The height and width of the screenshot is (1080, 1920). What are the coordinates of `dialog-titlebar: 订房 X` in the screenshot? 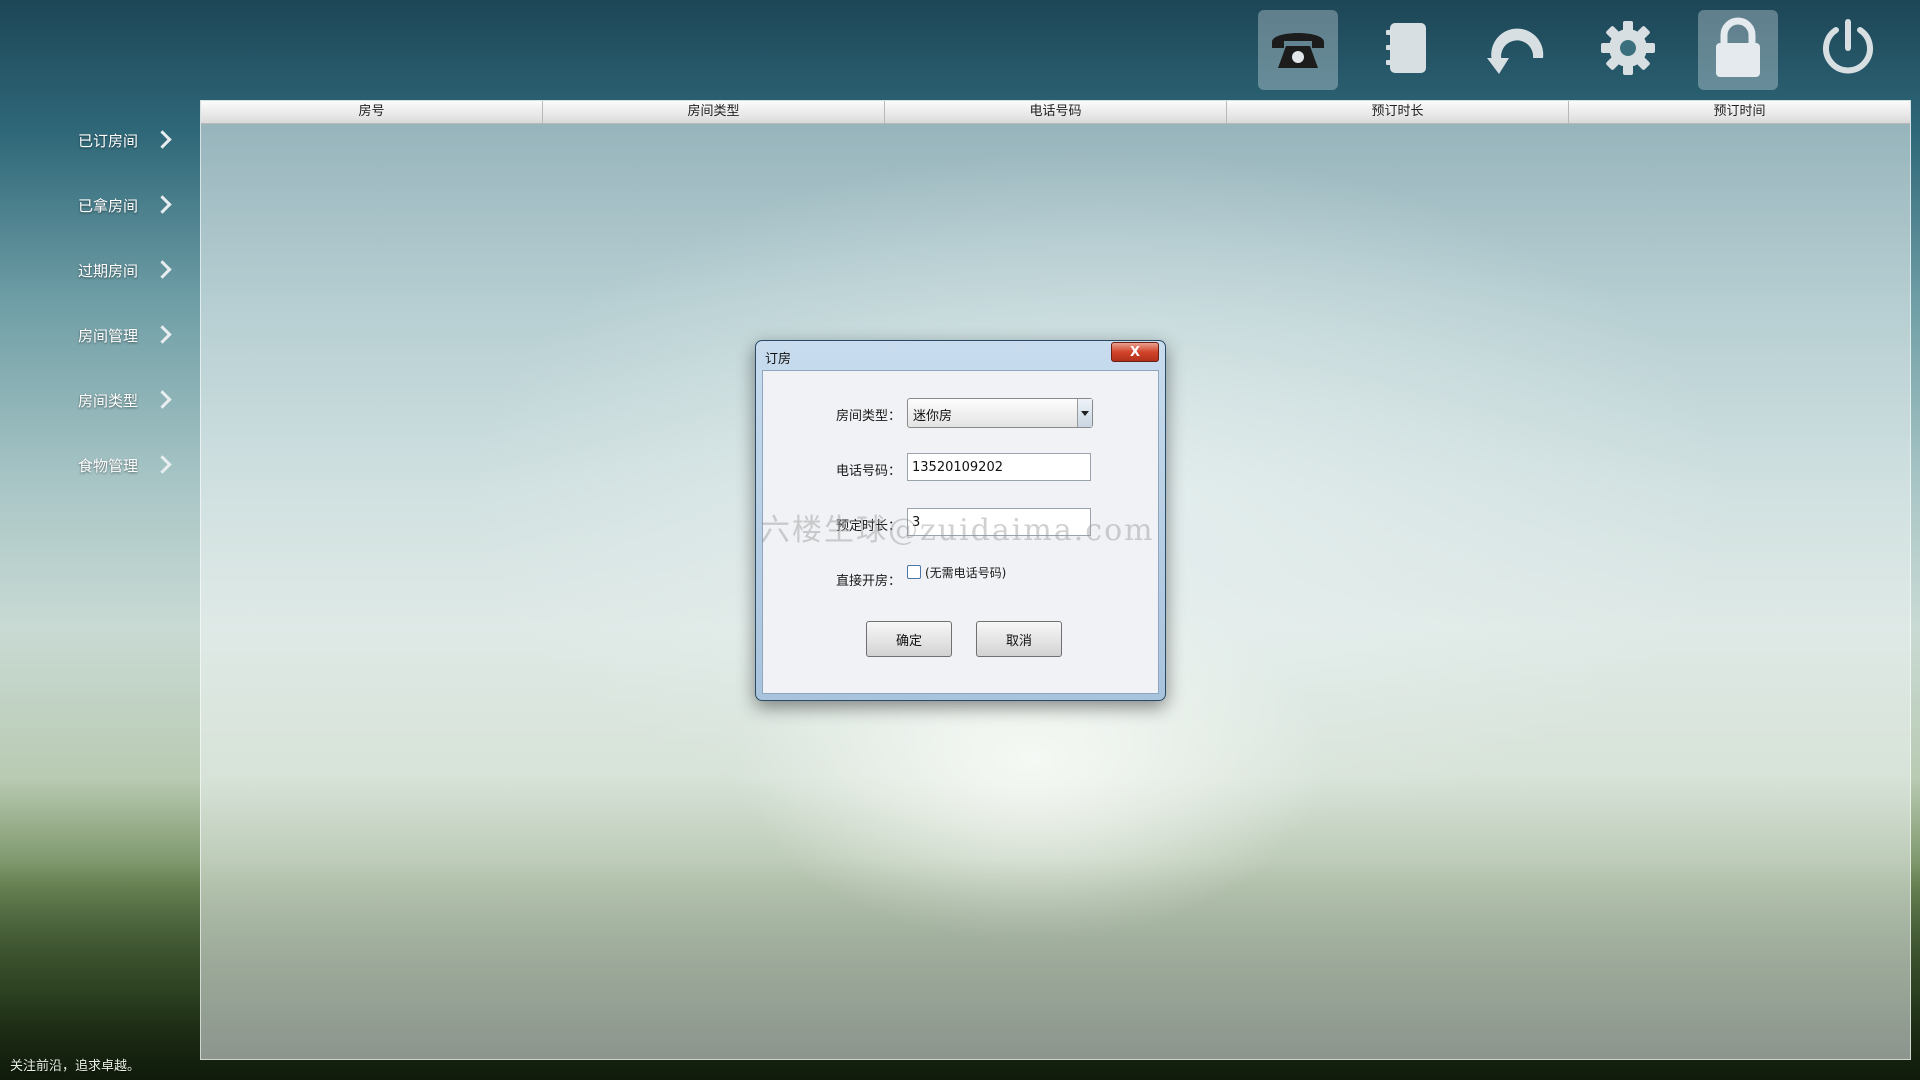 It's located at (960, 355).